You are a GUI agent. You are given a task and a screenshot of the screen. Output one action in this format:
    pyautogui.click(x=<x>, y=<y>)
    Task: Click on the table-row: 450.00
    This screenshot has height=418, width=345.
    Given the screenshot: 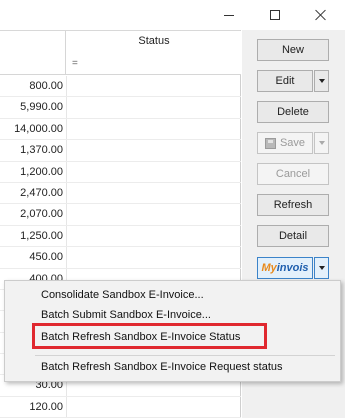 What is the action you would take?
    pyautogui.click(x=120, y=258)
    